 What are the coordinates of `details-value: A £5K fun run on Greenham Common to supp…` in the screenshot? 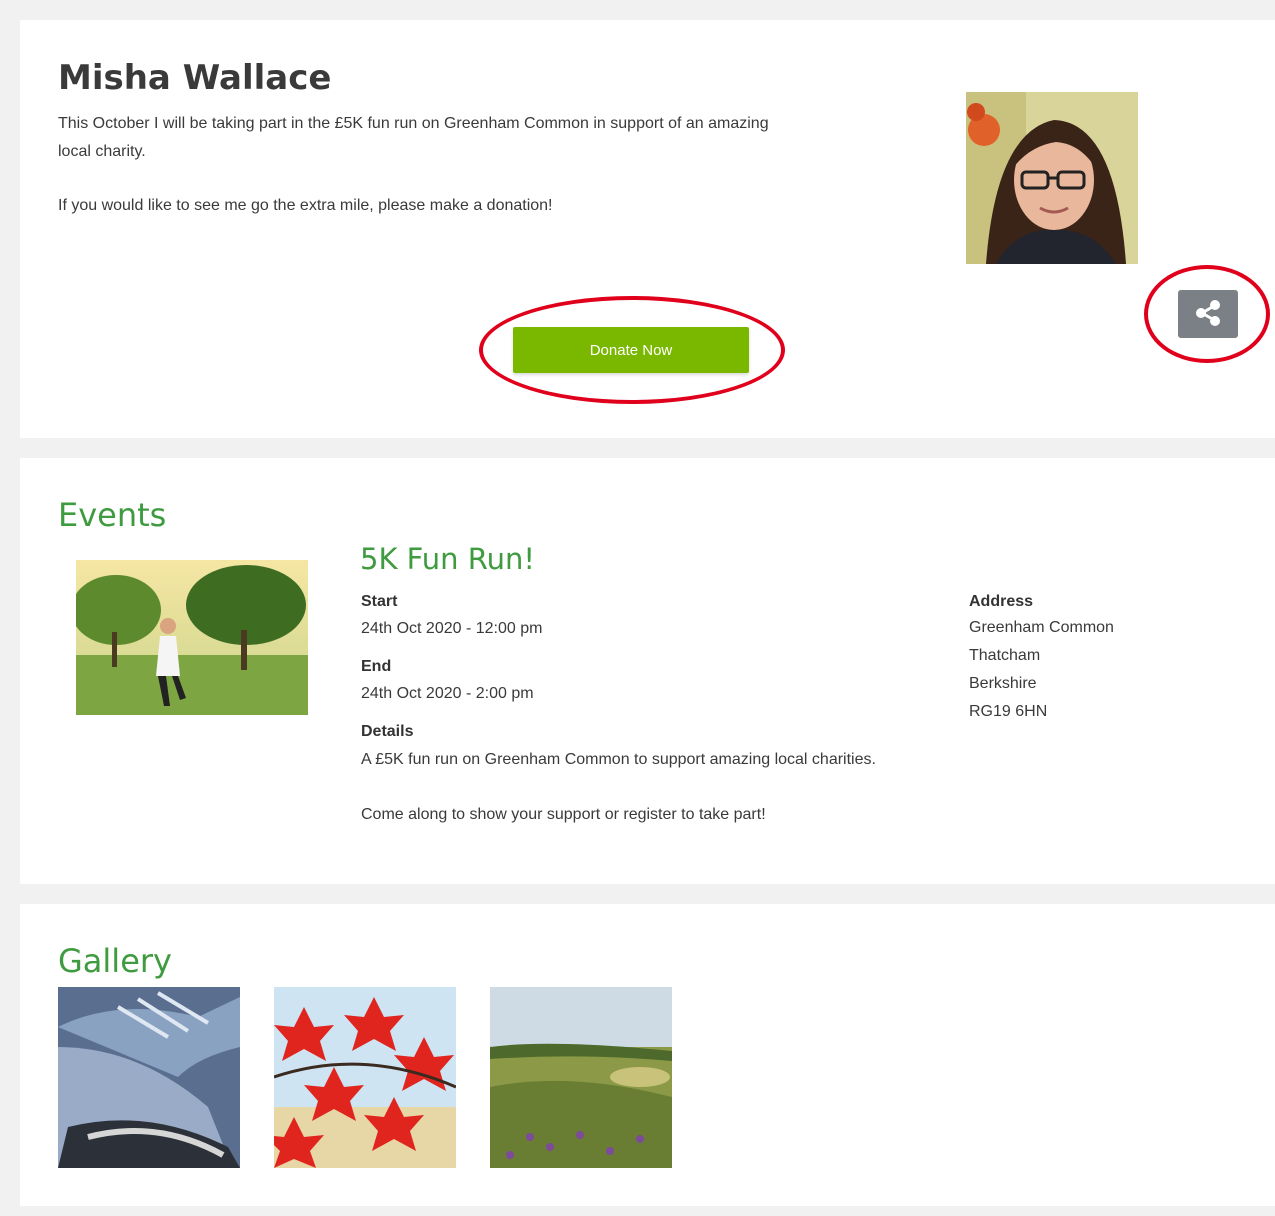 It's located at (618, 759).